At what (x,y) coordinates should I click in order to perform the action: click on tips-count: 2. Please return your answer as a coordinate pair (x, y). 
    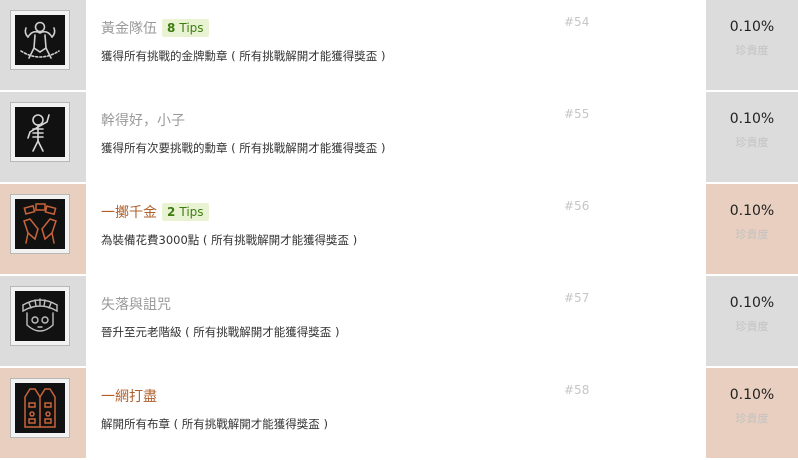
    Looking at the image, I should click on (171, 212).